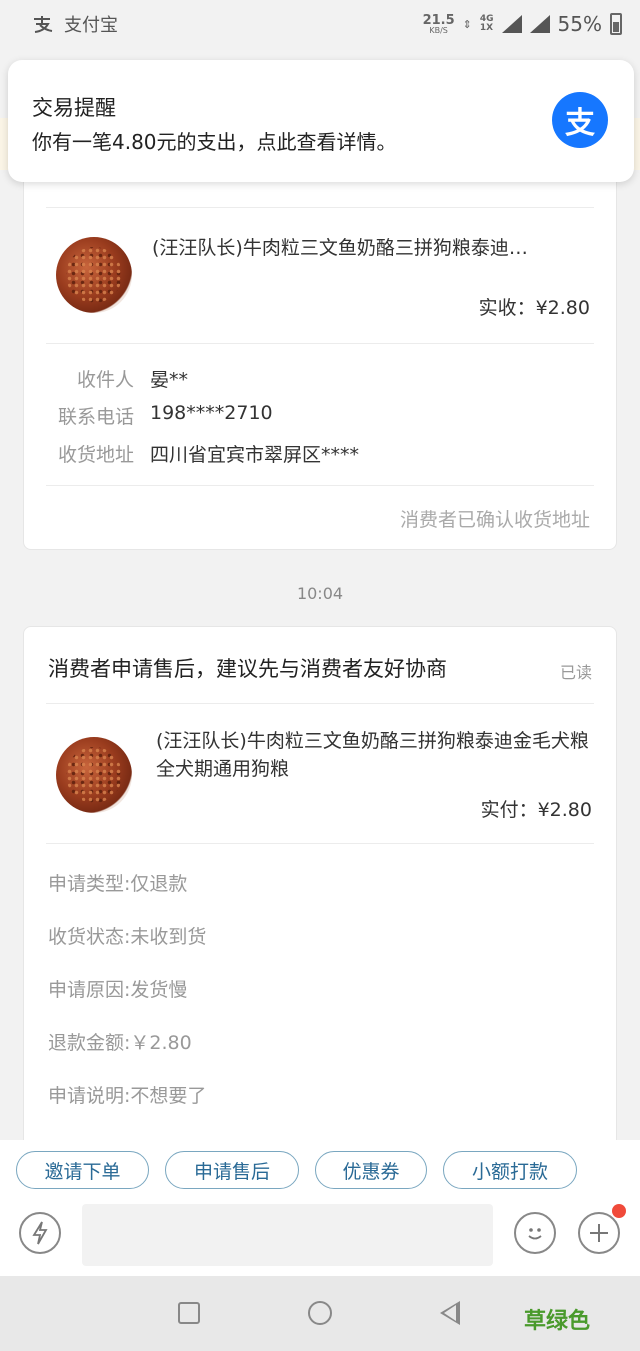  Describe the element at coordinates (169, 380) in the screenshot. I see `field-value: 晏**` at that location.